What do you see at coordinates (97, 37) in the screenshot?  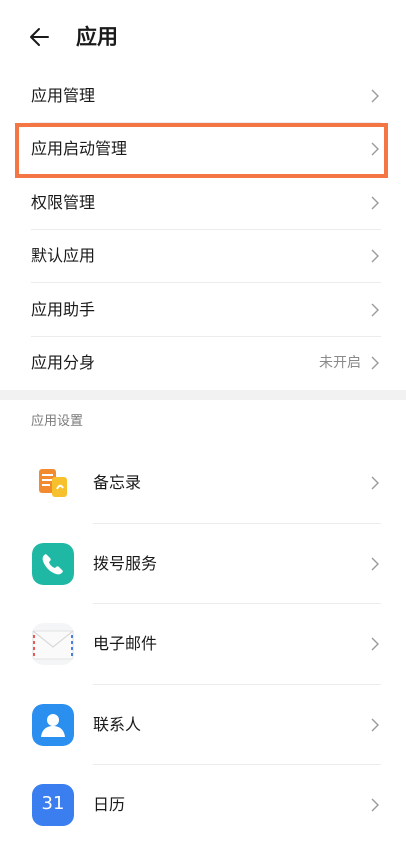 I see `page-title: 应用` at bounding box center [97, 37].